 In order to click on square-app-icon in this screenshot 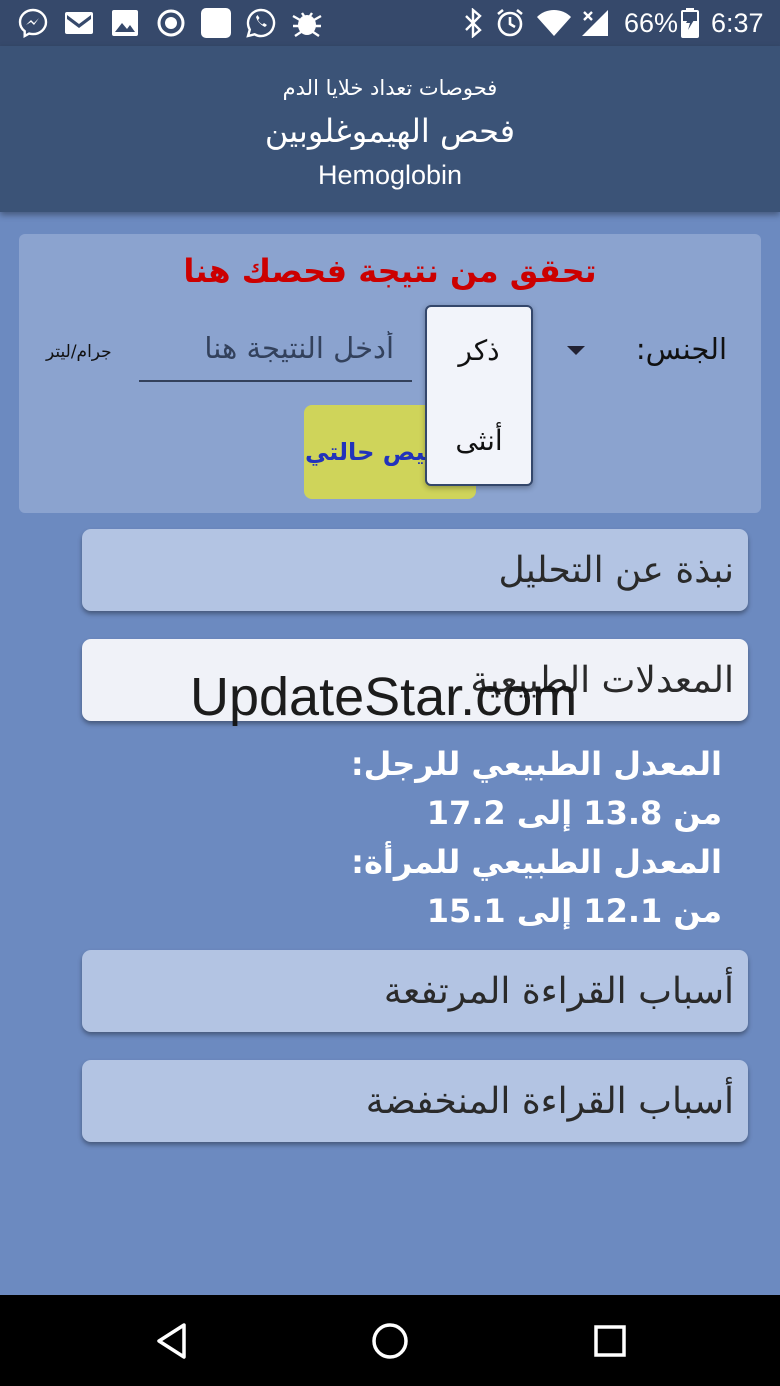, I will do `click(216, 23)`.